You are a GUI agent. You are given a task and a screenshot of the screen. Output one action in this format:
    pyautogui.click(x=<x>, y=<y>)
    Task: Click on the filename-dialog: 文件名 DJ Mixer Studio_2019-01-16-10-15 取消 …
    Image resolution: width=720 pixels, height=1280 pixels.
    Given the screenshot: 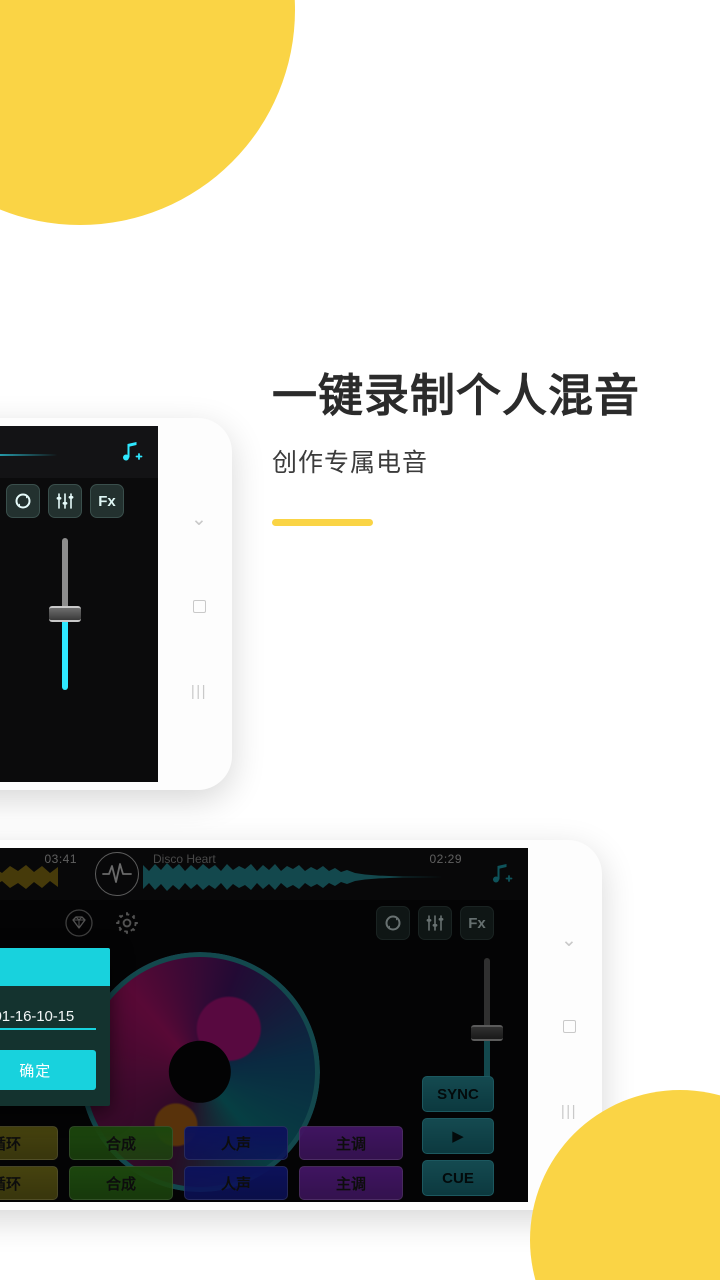 What is the action you would take?
    pyautogui.click(x=55, y=1027)
    